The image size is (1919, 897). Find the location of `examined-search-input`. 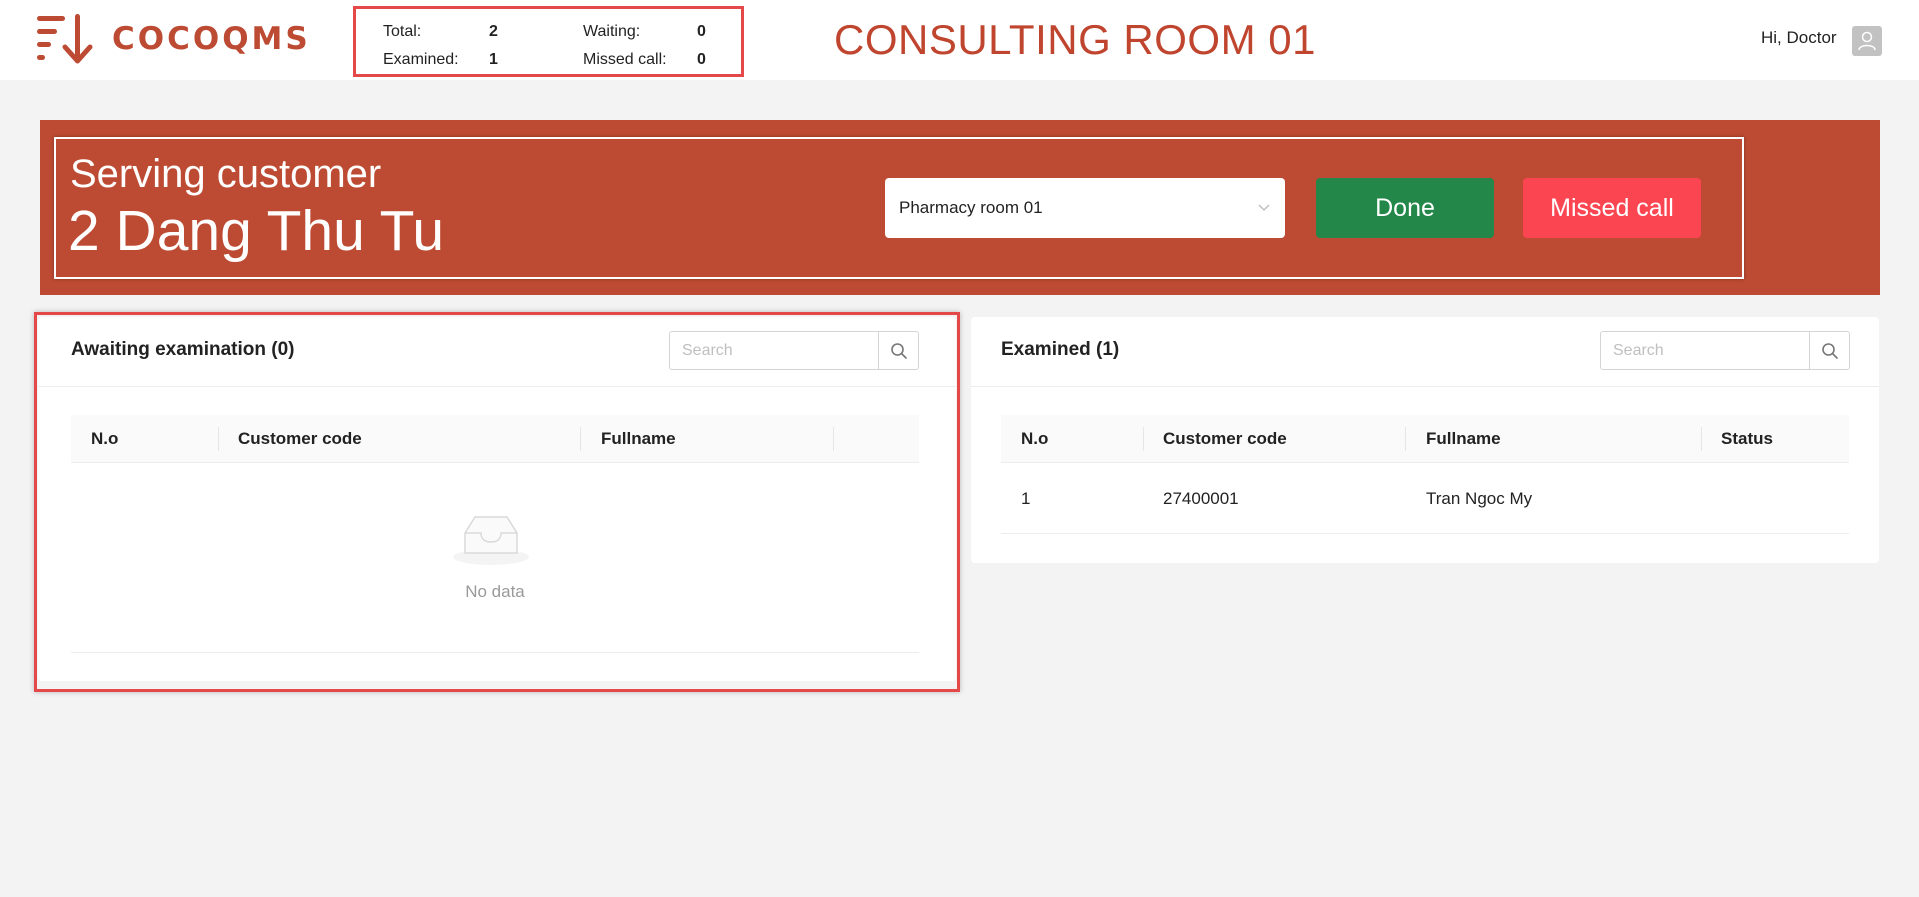

examined-search-input is located at coordinates (1706, 350).